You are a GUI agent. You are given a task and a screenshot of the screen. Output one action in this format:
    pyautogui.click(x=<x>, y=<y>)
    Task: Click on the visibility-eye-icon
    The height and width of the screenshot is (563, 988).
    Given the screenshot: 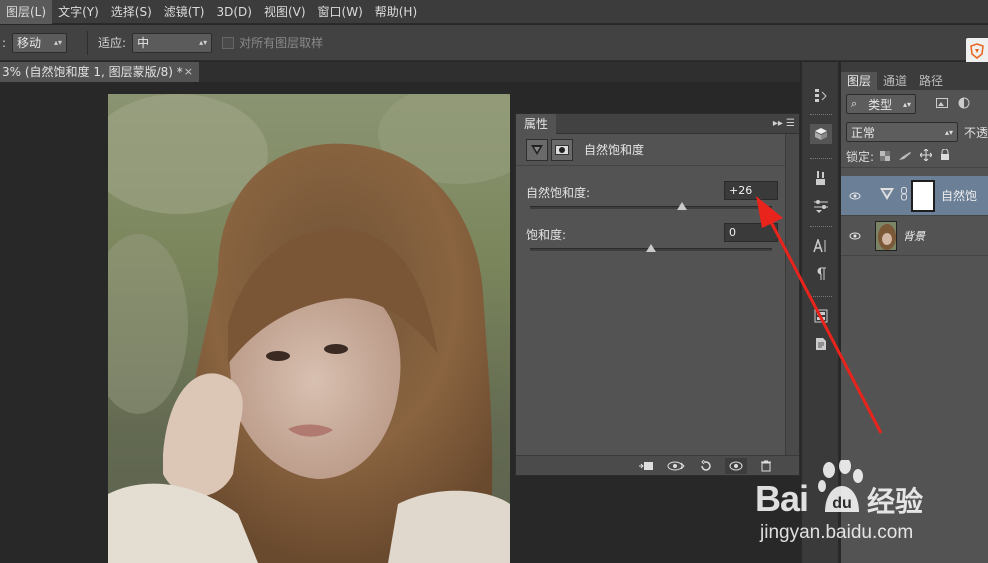 What is the action you would take?
    pyautogui.click(x=736, y=465)
    